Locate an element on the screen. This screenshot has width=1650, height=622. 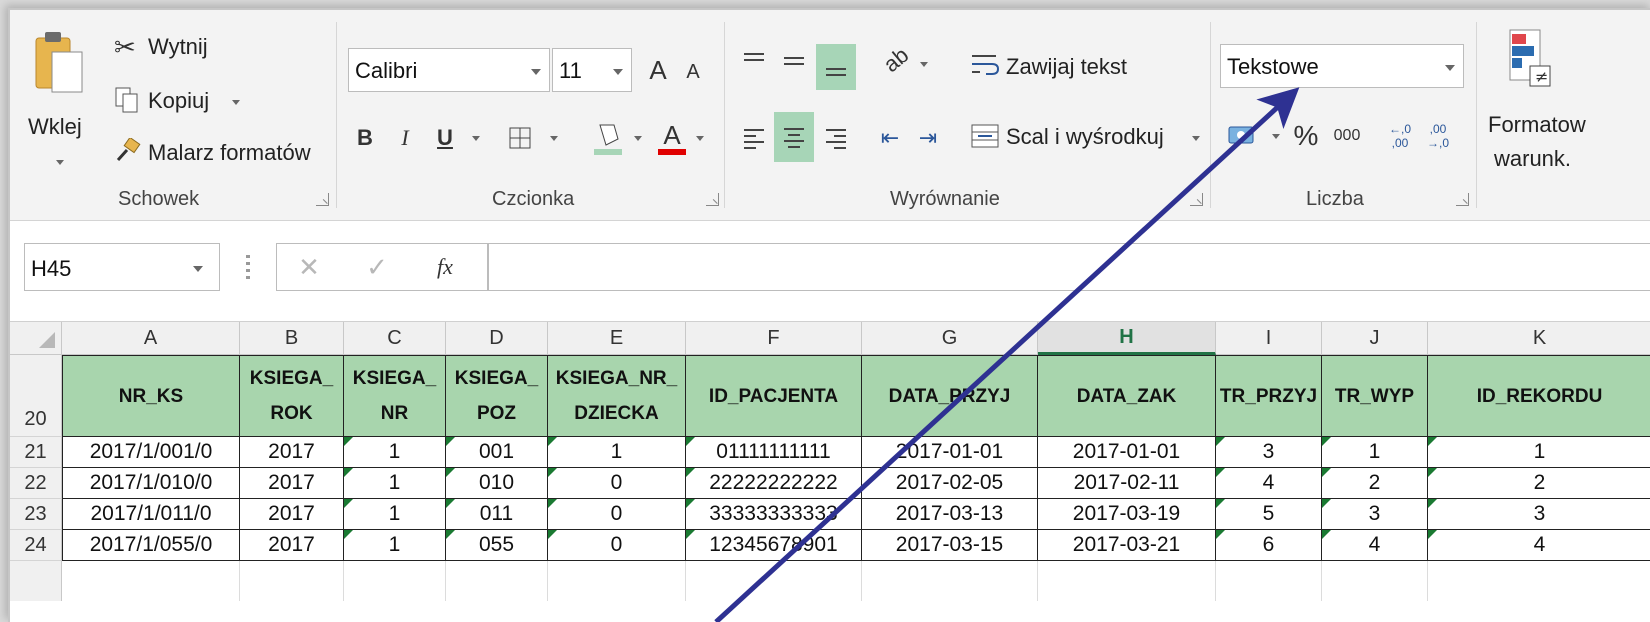
paste-button: Wklej is located at coordinates (59, 105).